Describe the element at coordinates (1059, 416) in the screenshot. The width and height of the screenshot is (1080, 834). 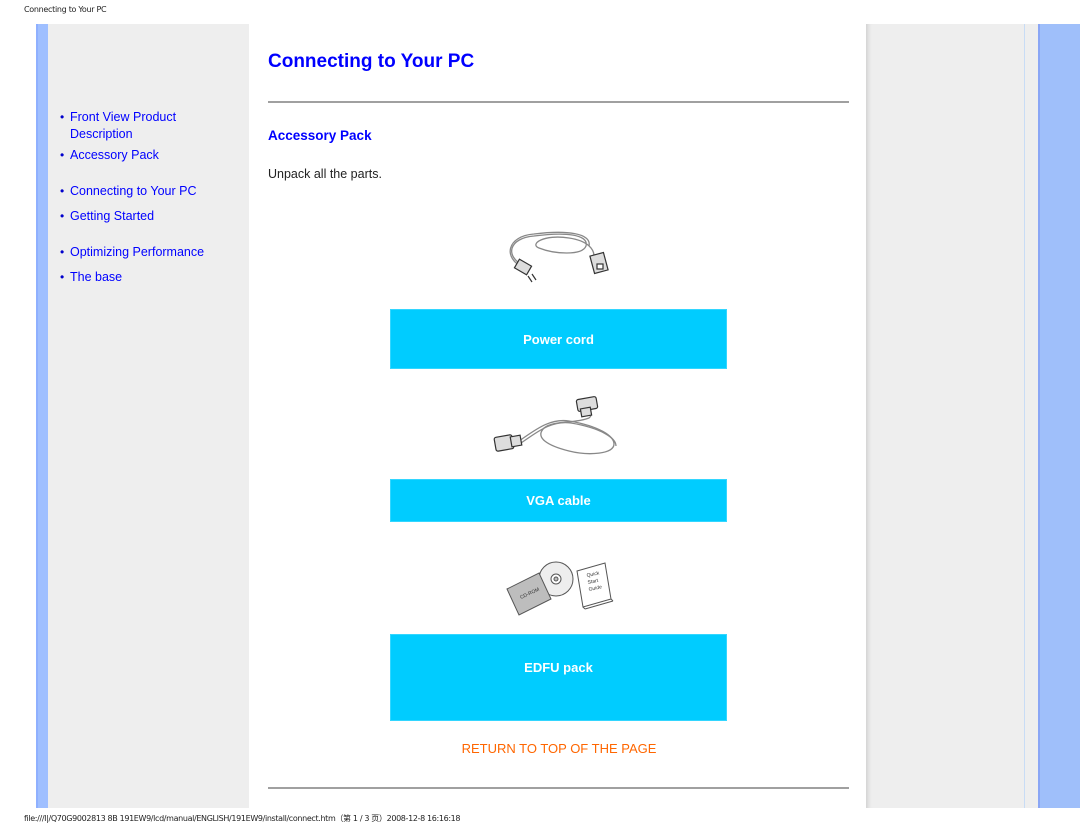
I see `right-decorative-stripe` at that location.